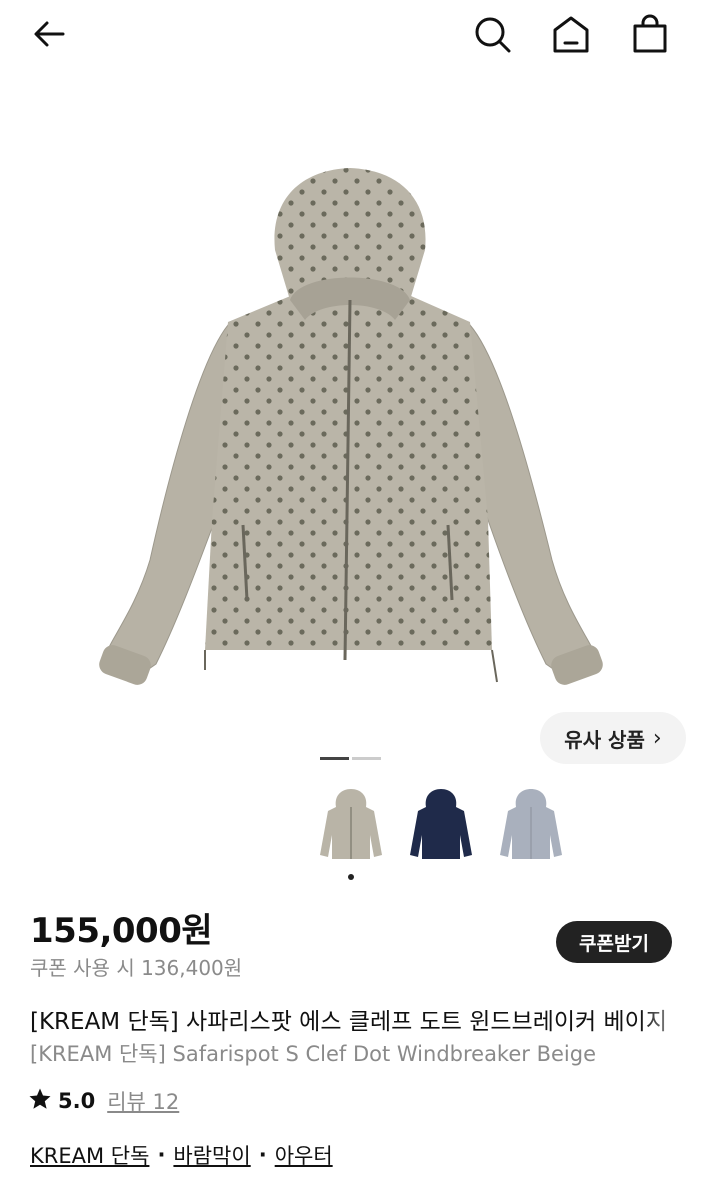 This screenshot has height=1200, width=701. I want to click on get-coupon-button: 쿠폰받기, so click(614, 942).